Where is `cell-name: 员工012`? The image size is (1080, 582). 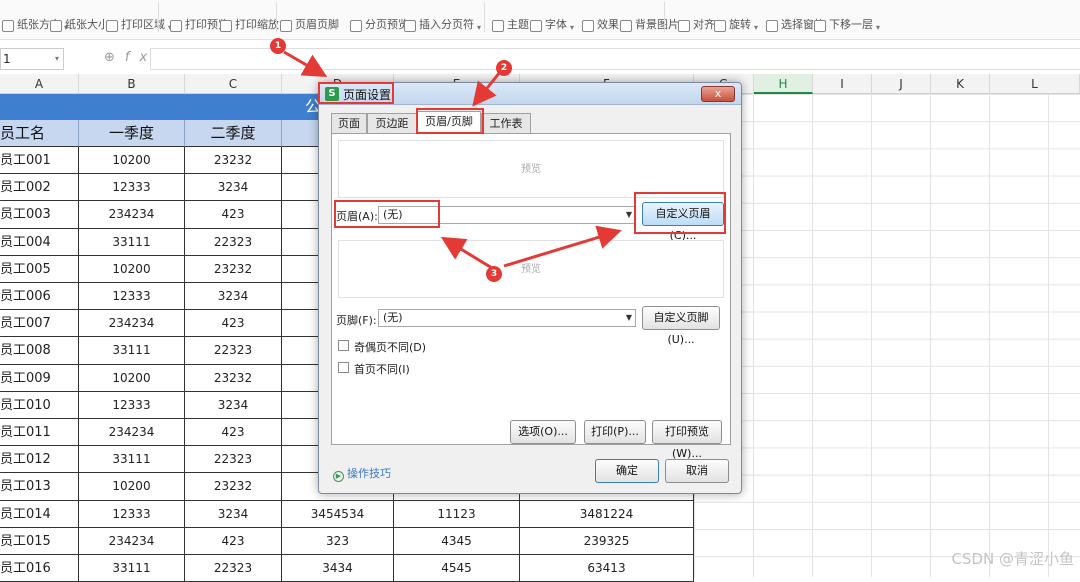
cell-name: 员工012 is located at coordinates (39, 459).